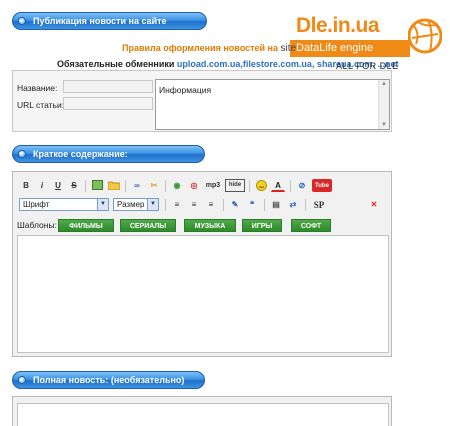 This screenshot has height=426, width=450. I want to click on news-meta-panel: Название: URL статьи: Информация ▲ ▼, so click(202, 101).